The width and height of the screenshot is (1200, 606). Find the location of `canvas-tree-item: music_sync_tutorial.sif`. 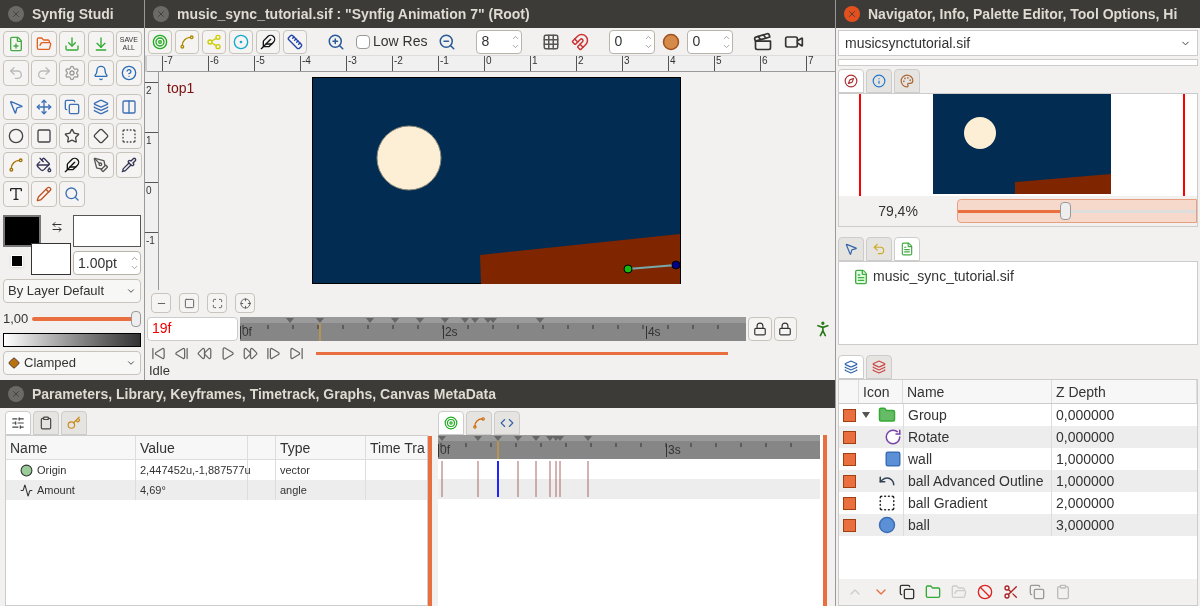

canvas-tree-item: music_sync_tutorial.sif is located at coordinates (1023, 276).